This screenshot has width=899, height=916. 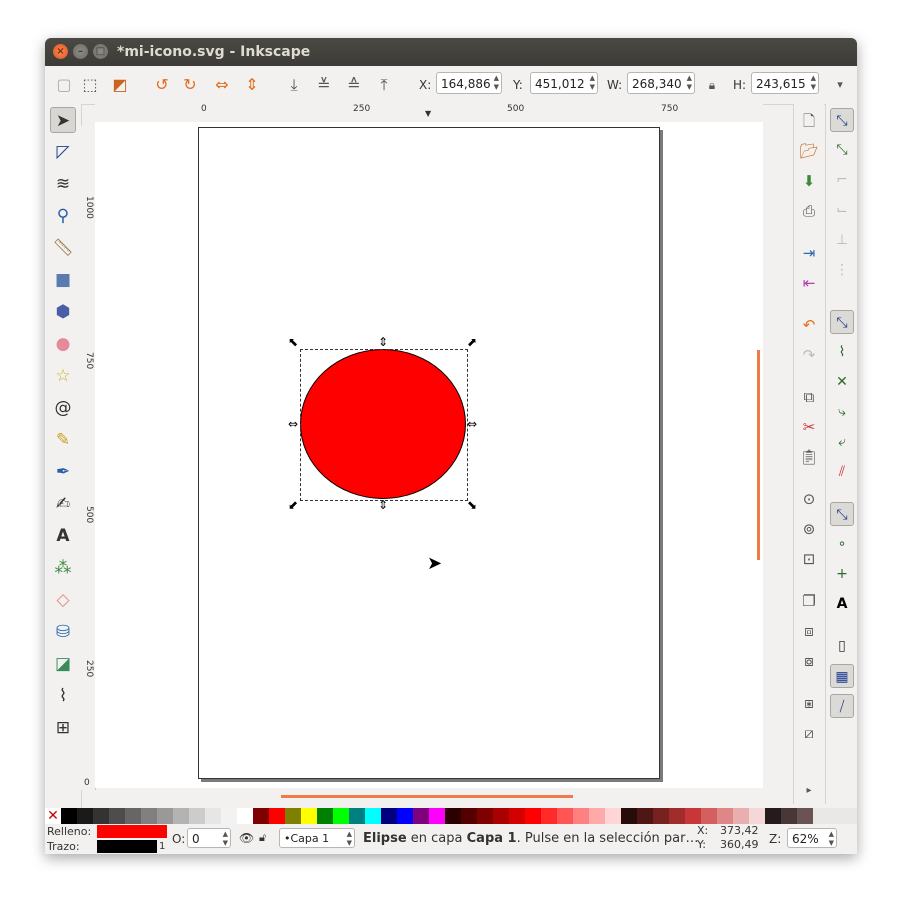 I want to click on lower-icon: ≚, so click(x=324, y=85).